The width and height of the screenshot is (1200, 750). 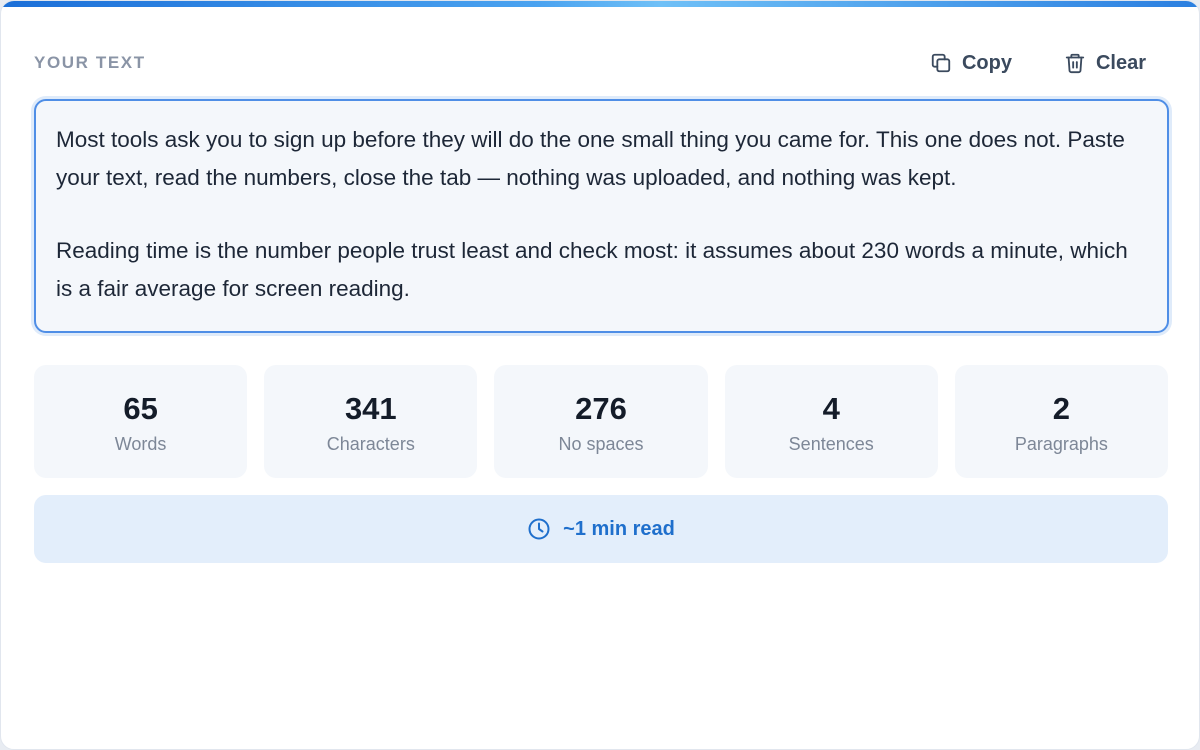 I want to click on reading-time-banner: ~1 min read, so click(x=601, y=529).